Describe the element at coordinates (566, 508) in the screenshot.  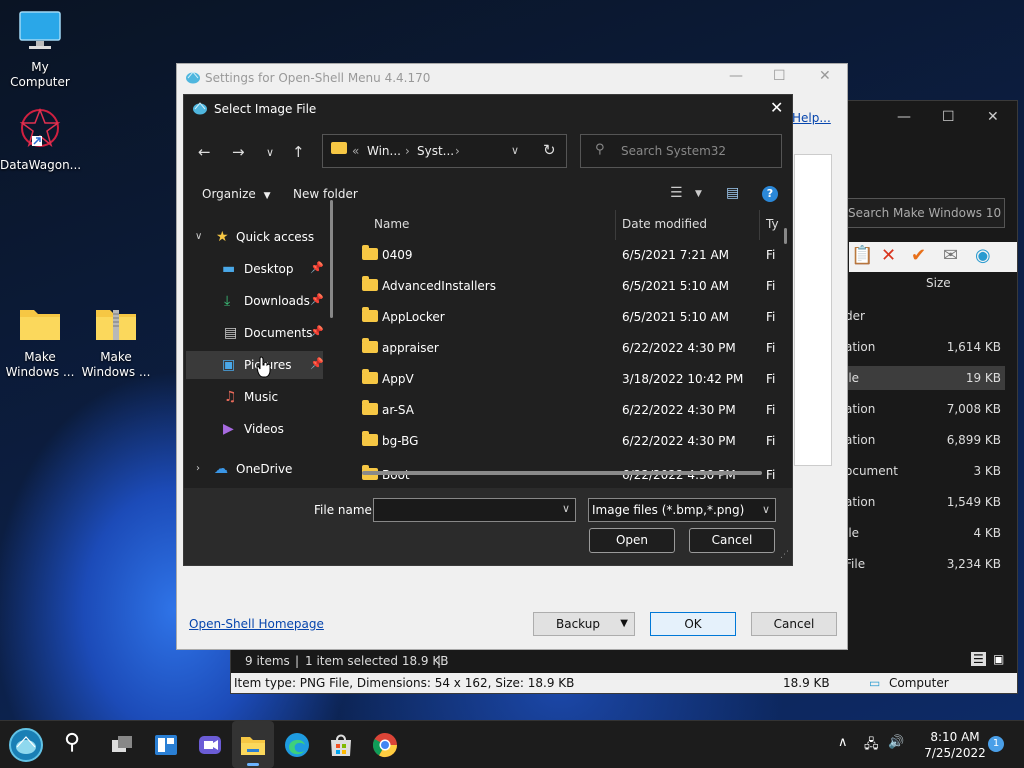
I see `chevron-down-icon: ∨` at that location.